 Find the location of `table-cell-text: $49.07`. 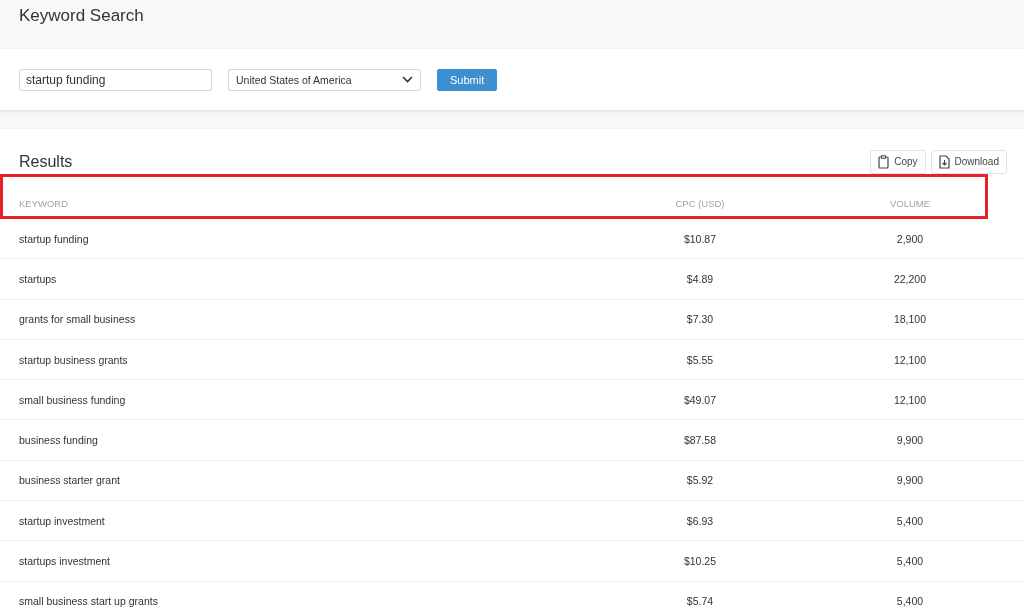

table-cell-text: $49.07 is located at coordinates (700, 399).